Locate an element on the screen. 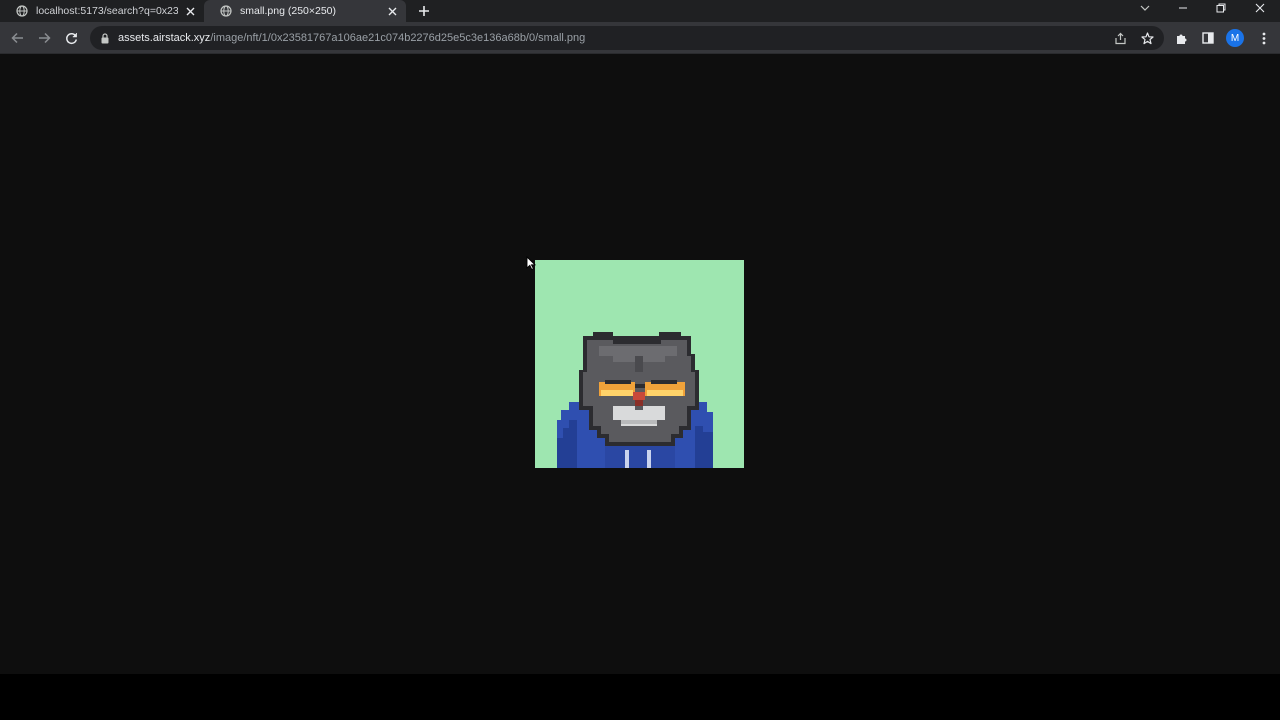  menu-button is located at coordinates (1264, 38).